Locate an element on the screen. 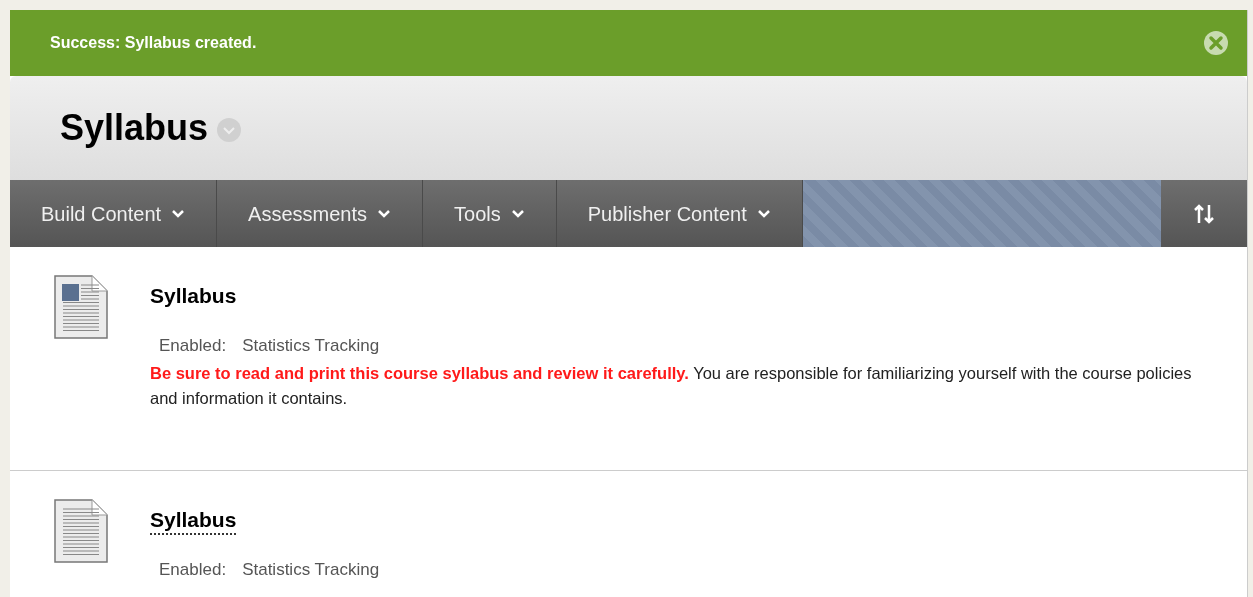  banner-message: Success: Syllabus created. is located at coordinates (153, 43).